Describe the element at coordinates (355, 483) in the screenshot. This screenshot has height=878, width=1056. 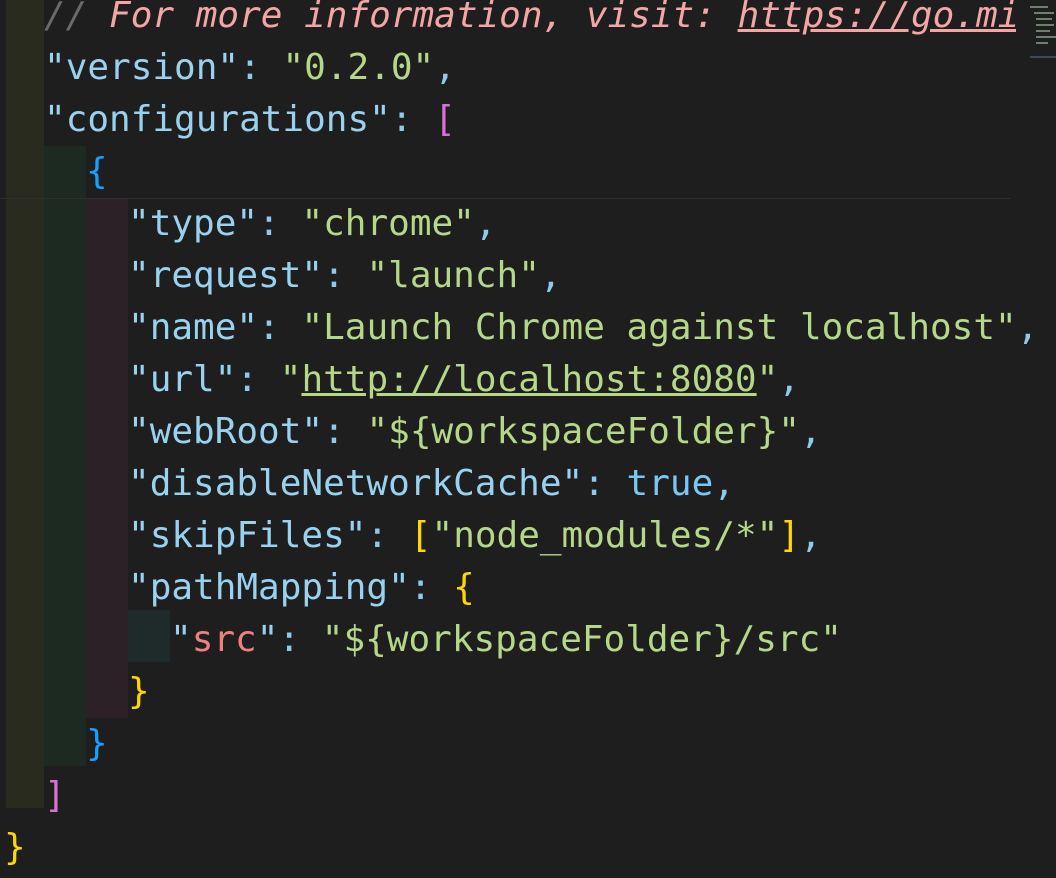
I see `json-key: disableNetworkCache` at that location.